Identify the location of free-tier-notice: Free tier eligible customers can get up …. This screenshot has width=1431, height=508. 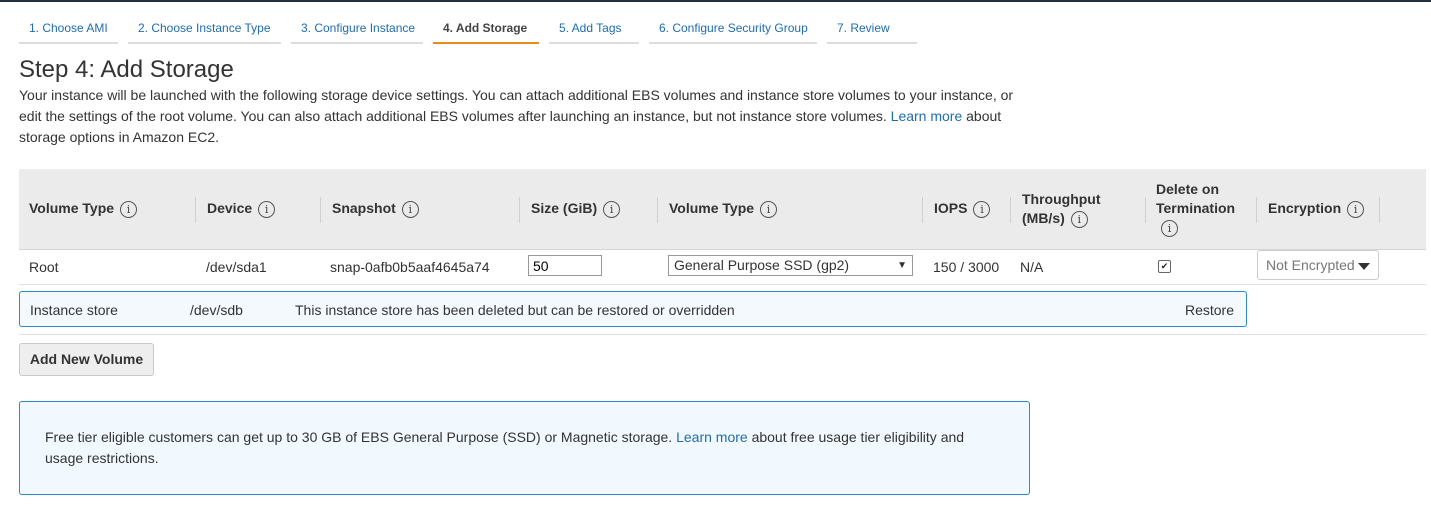
(524, 448).